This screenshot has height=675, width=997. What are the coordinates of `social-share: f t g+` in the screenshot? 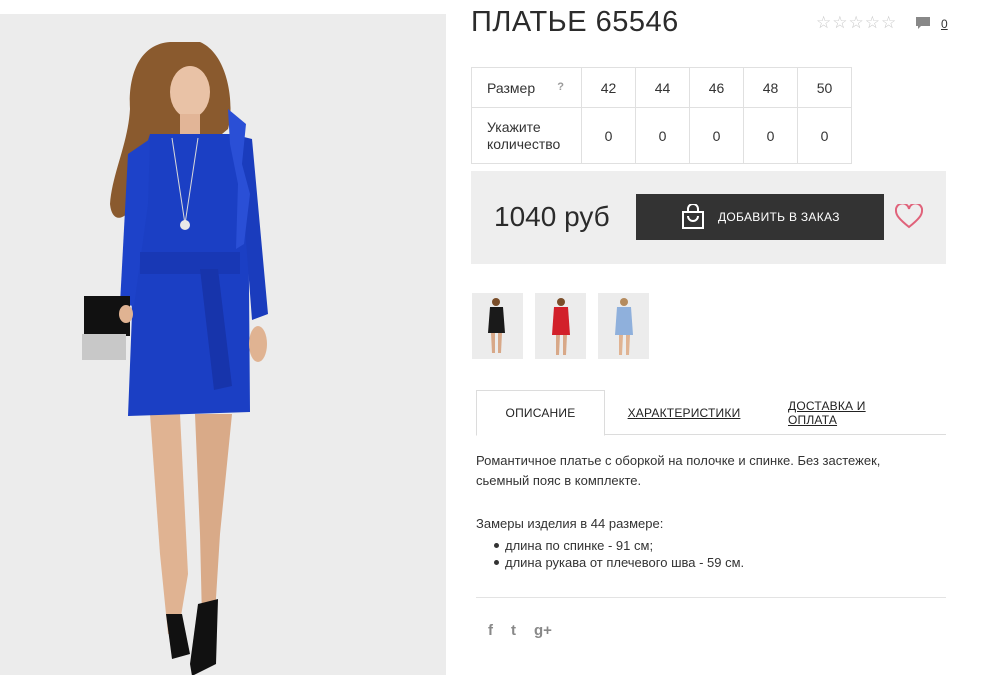 It's located at (520, 630).